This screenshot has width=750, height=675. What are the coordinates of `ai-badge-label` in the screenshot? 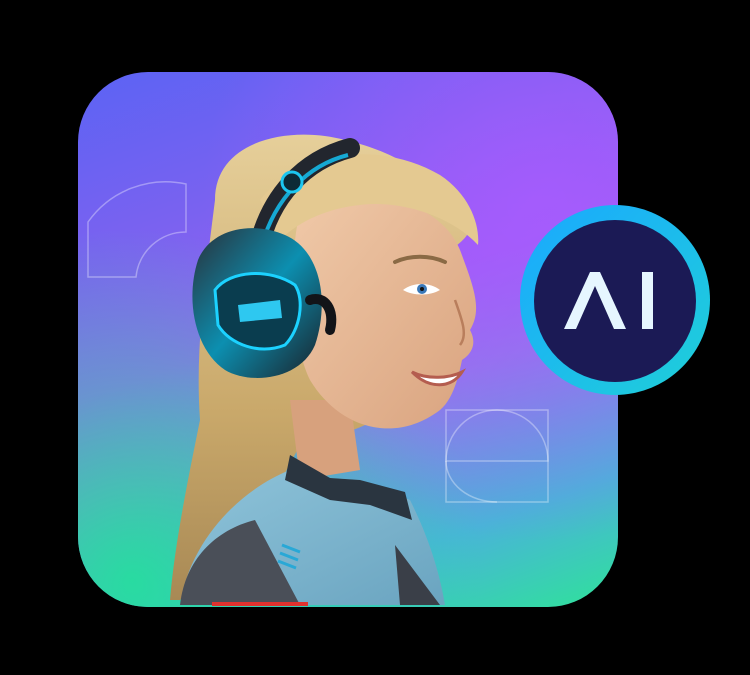 It's located at (615, 301).